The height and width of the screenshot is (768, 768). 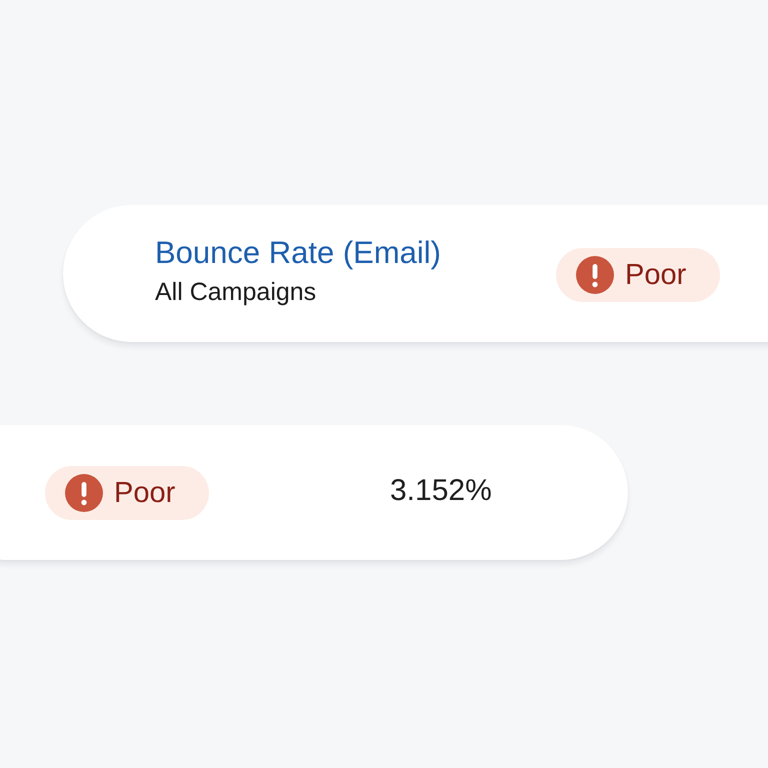 I want to click on metric-subtitle: All Campaigns, so click(x=236, y=292).